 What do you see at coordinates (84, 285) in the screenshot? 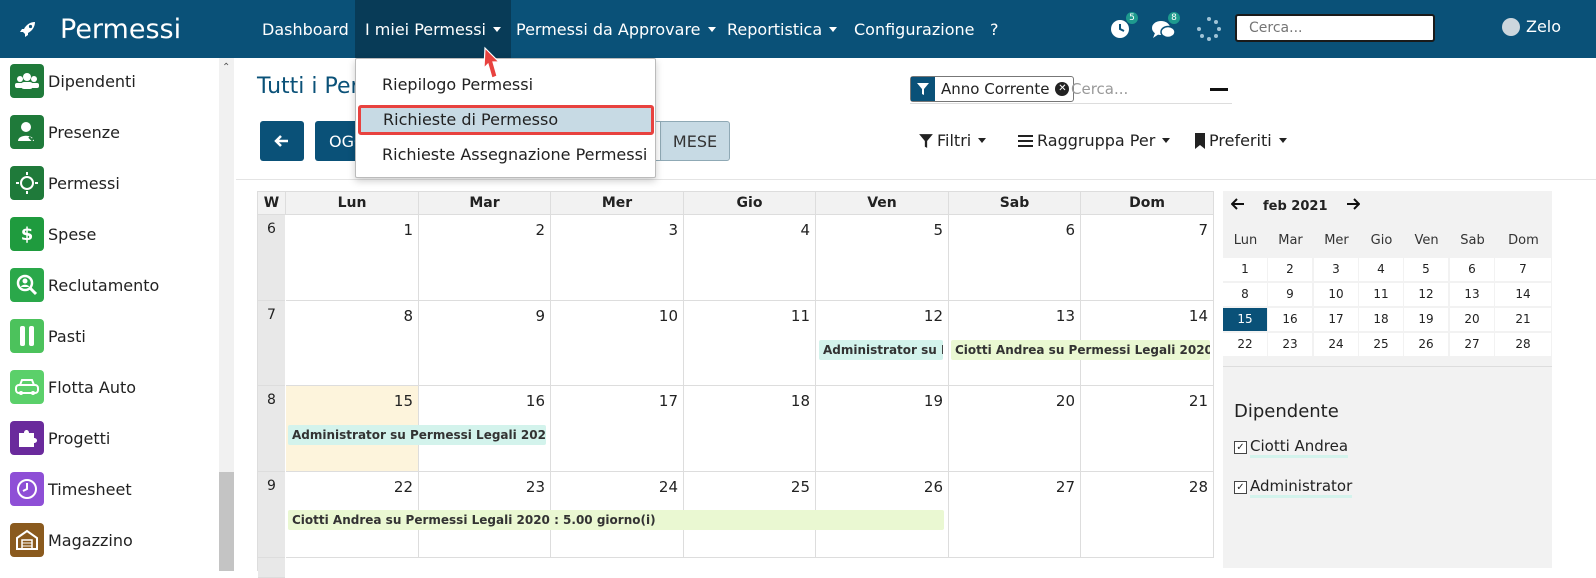
I see `sidebar-item-reclutamento: Reclutamento` at bounding box center [84, 285].